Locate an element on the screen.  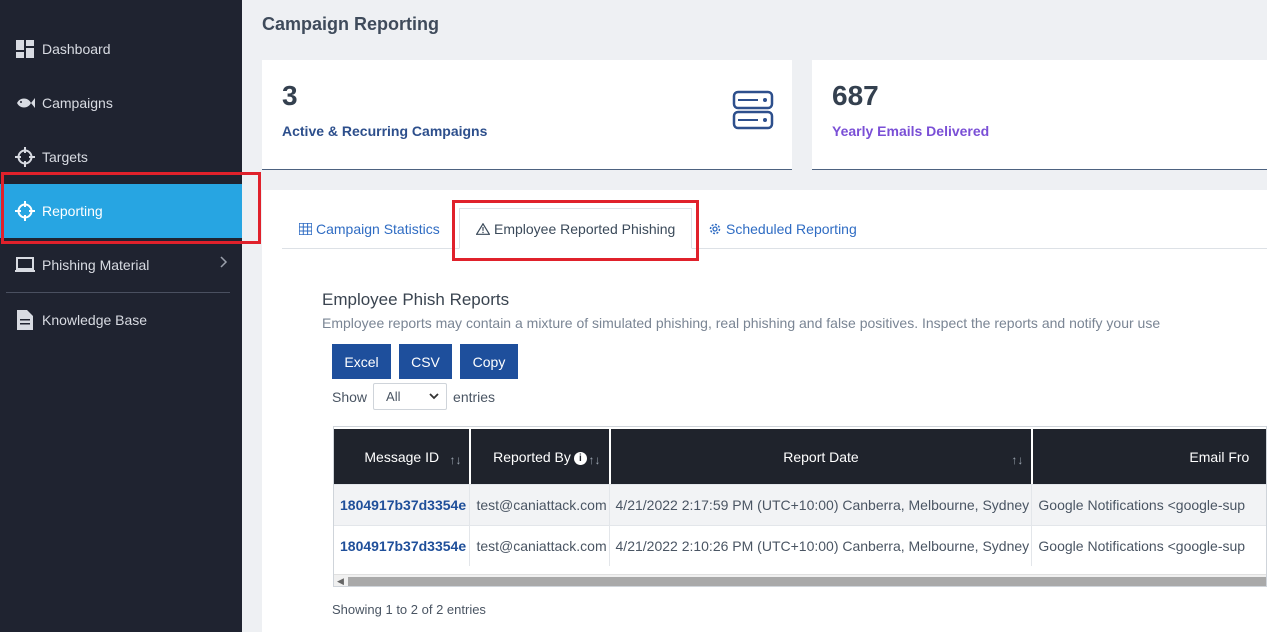
column-header-report-date: Report Date ↑↓ is located at coordinates (820, 455).